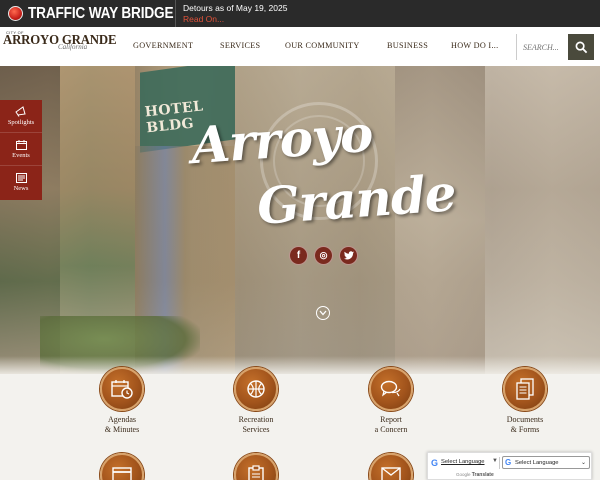 This screenshot has height=480, width=600. I want to click on quick-link-documents: Documents & Forms, so click(525, 401).